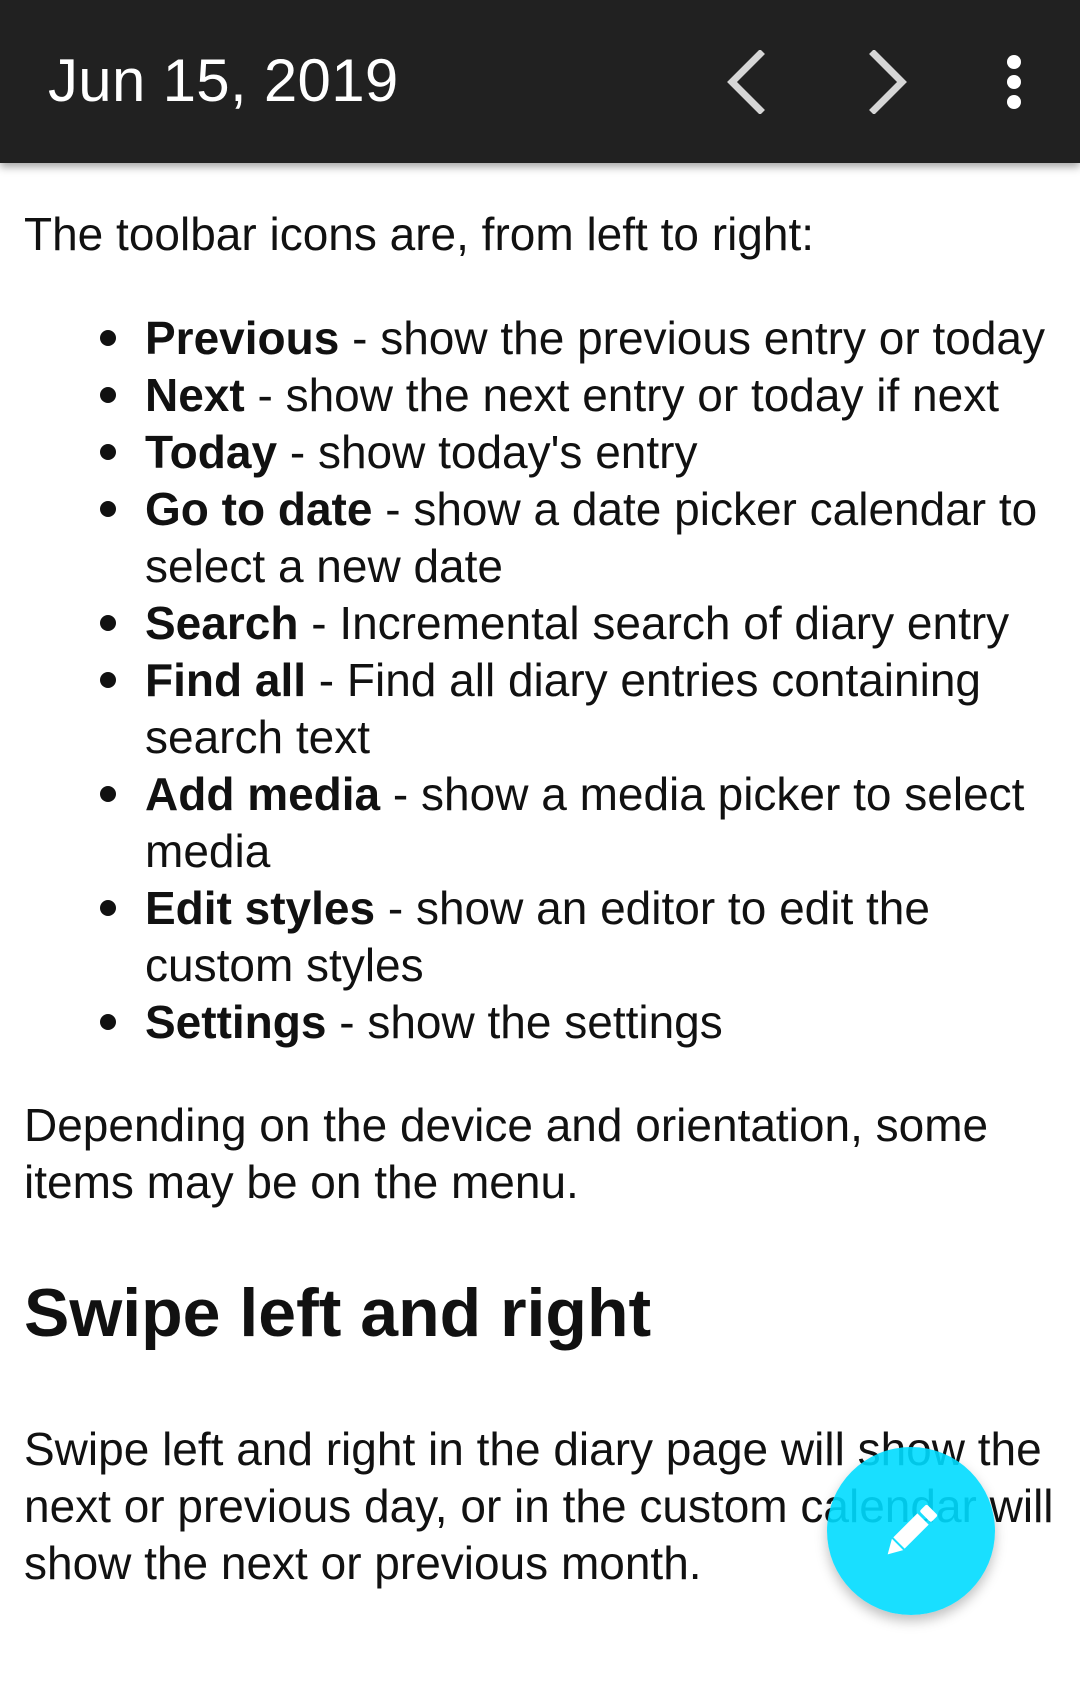 Image resolution: width=1080 pixels, height=1699 pixels. I want to click on item-description: - show the settings, so click(524, 1022).